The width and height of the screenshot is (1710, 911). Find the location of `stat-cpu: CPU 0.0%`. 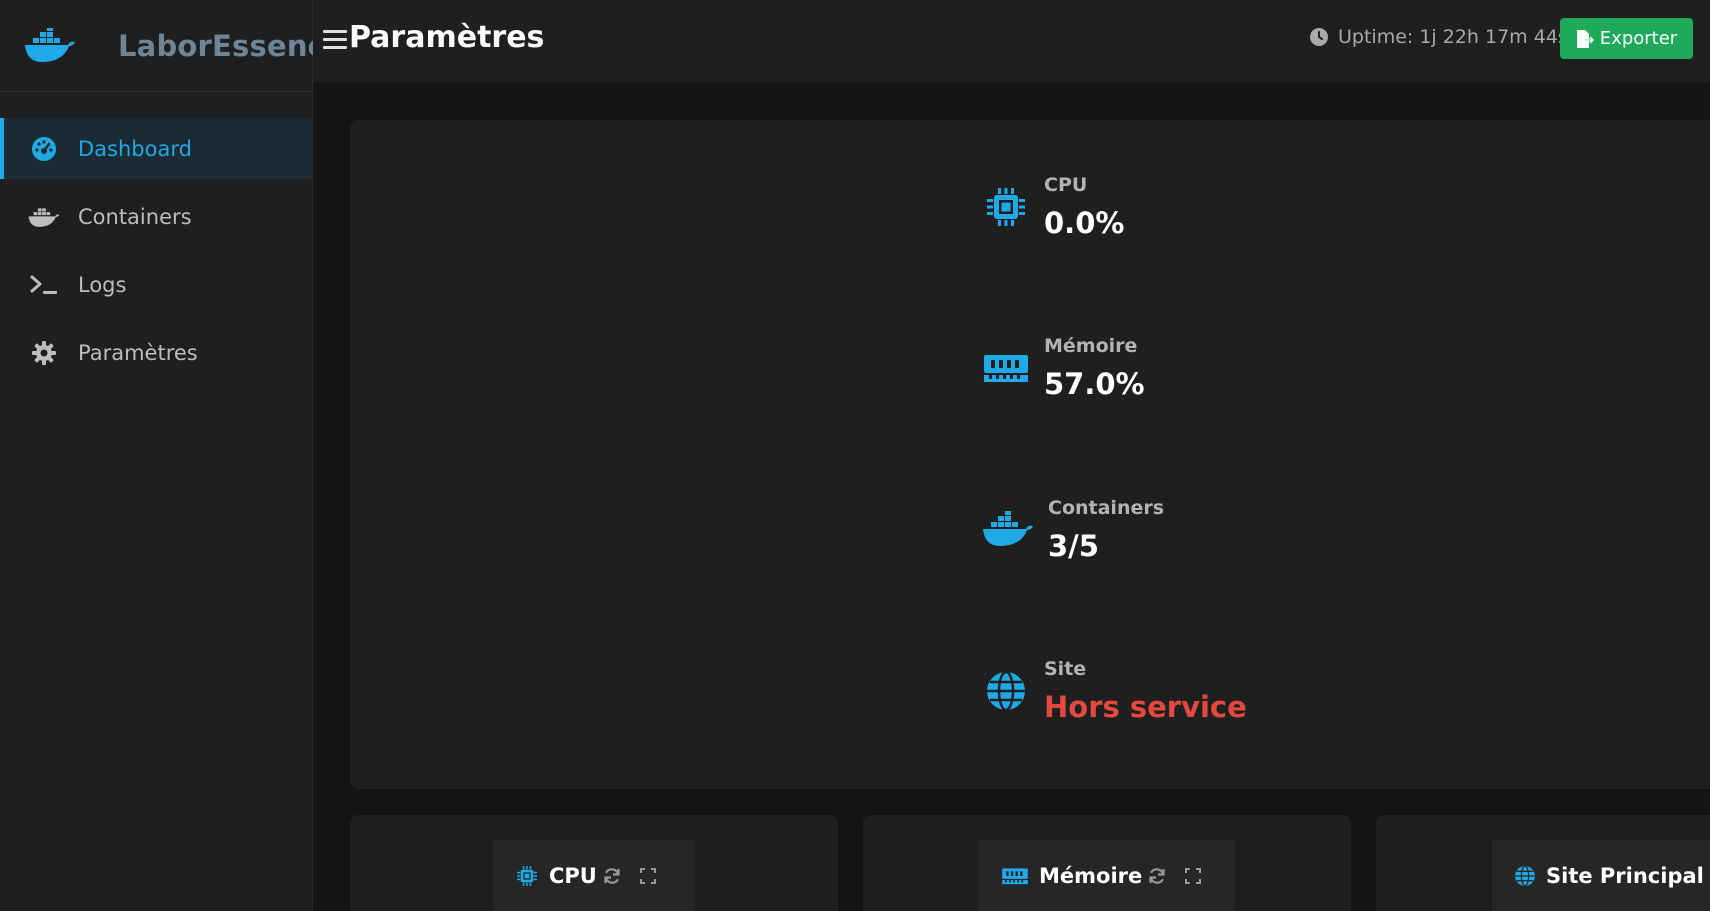

stat-cpu: CPU 0.0% is located at coordinates (1053, 207).